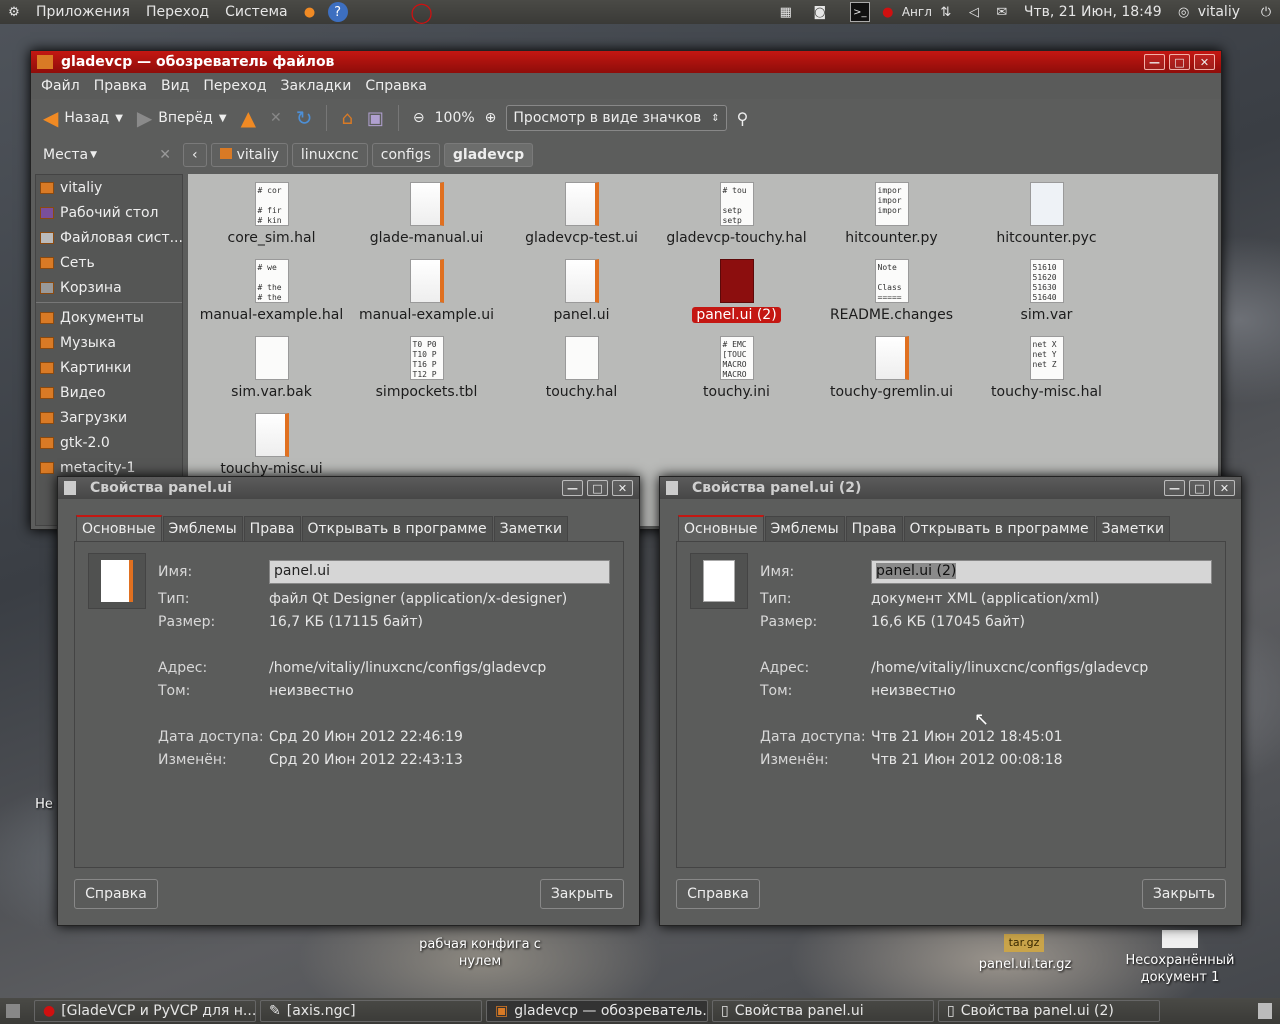  What do you see at coordinates (426, 368) in the screenshot?
I see `file-item: T0 P0 T10 P T16 P T12 P simpockets.tbl` at bounding box center [426, 368].